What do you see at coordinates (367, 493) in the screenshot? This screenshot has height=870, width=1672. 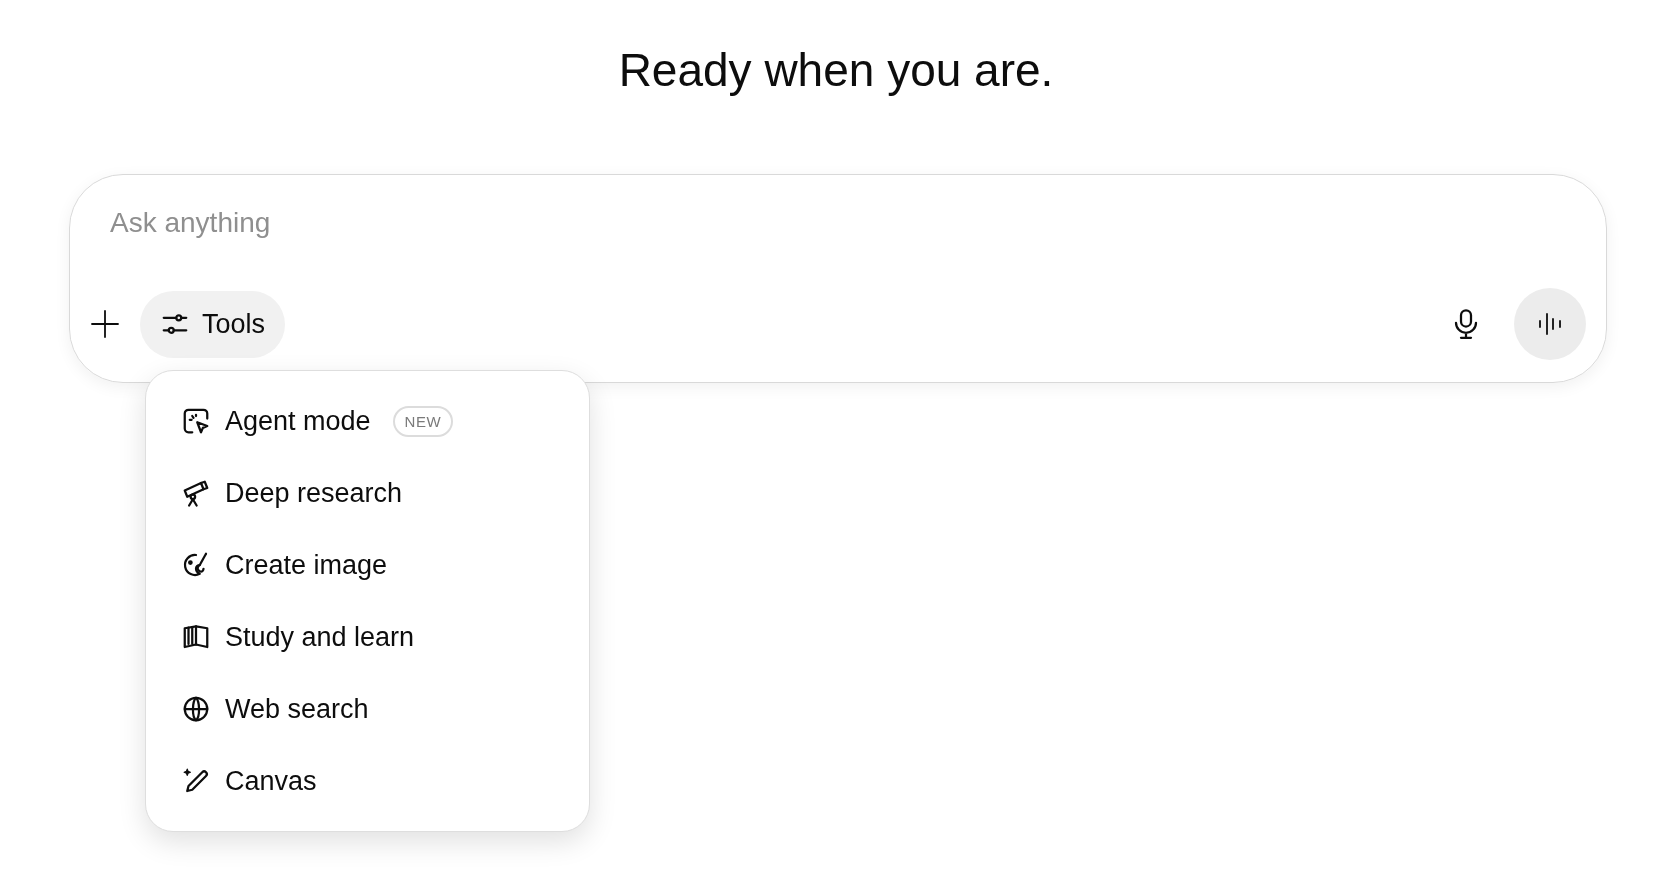 I see `menu-item: Deep research` at bounding box center [367, 493].